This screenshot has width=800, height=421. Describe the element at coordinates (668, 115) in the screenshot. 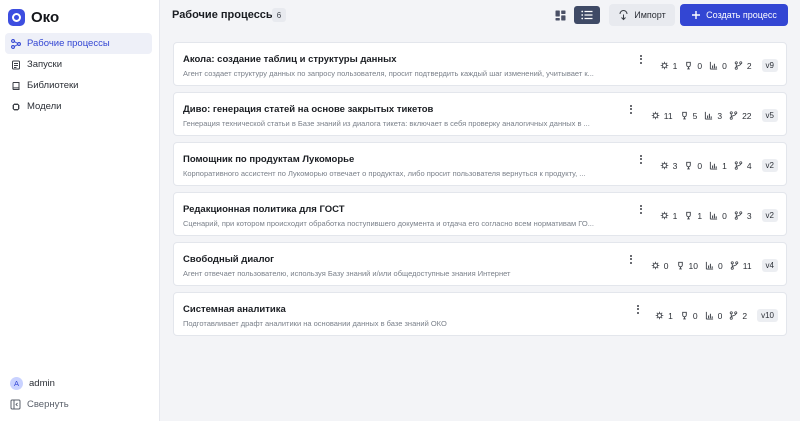

I see `stat-value: 11` at that location.